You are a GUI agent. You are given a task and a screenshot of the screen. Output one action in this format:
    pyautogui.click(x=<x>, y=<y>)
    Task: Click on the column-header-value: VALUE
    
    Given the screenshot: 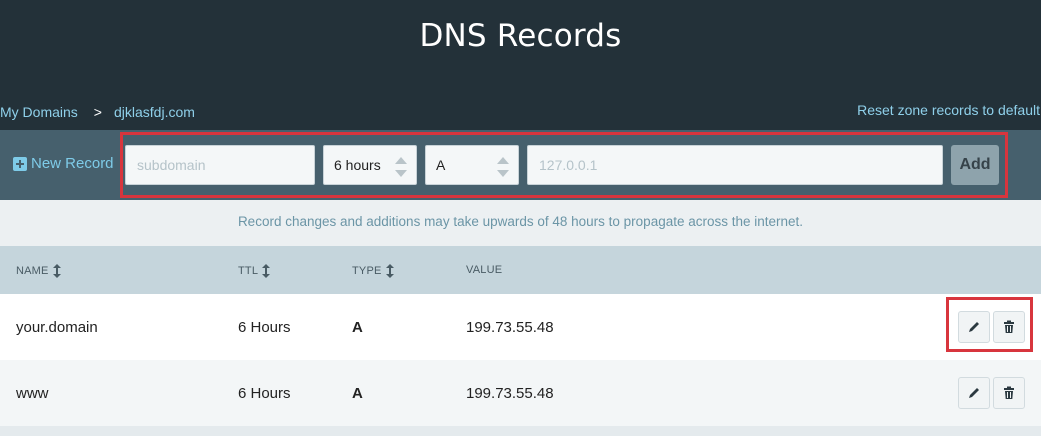 What is the action you would take?
    pyautogui.click(x=484, y=270)
    